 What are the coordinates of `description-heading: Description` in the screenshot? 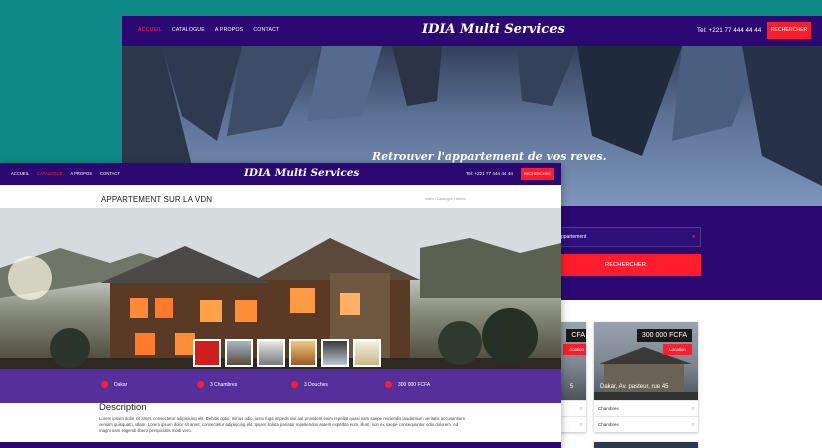 It's located at (123, 407).